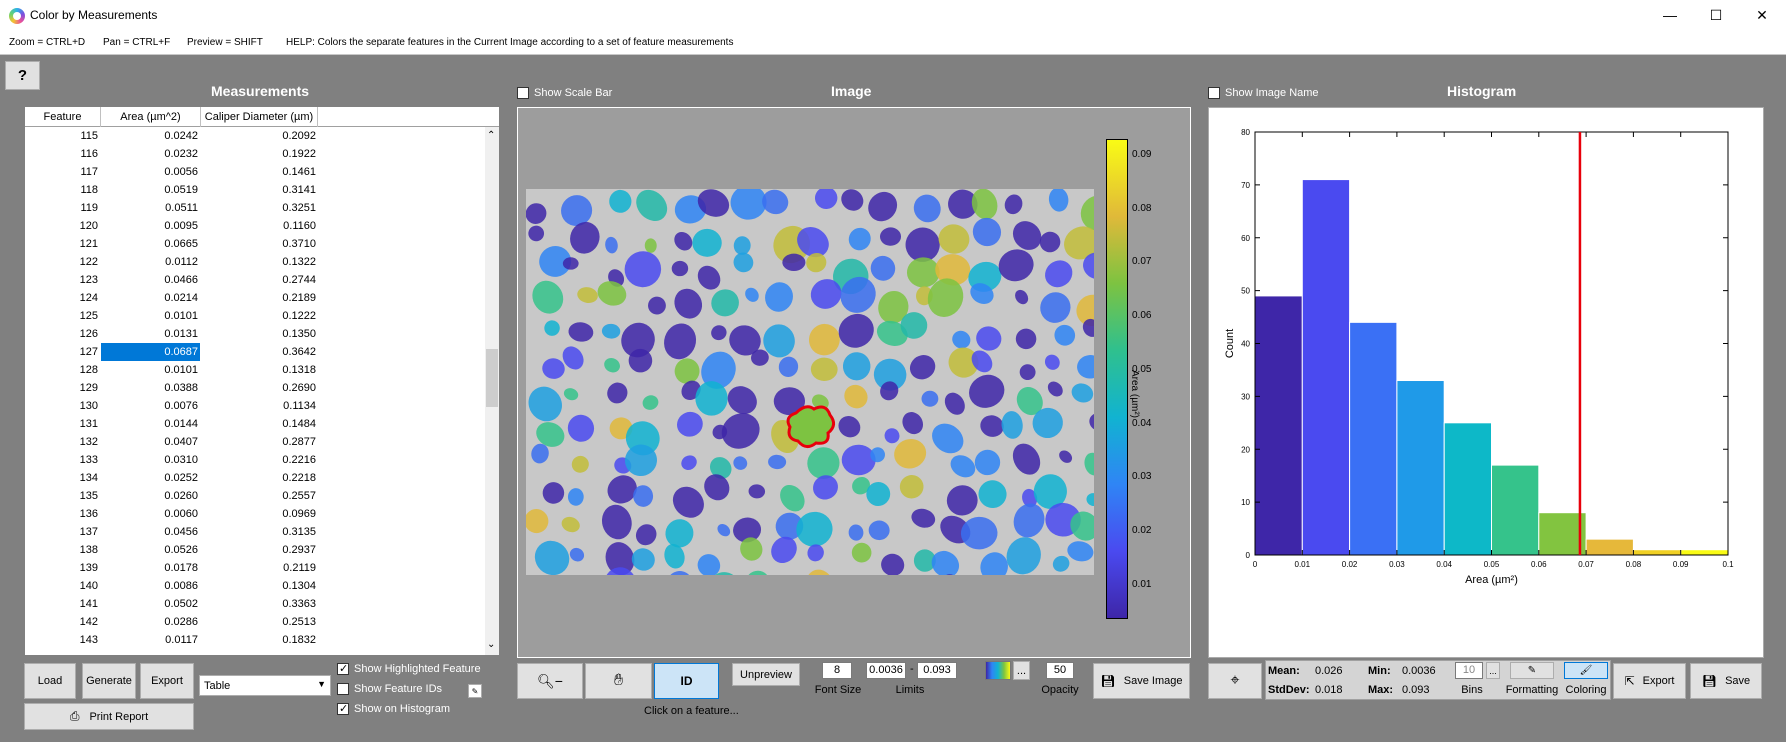  I want to click on table-row: 121 0.0665 0.3710, so click(255, 244).